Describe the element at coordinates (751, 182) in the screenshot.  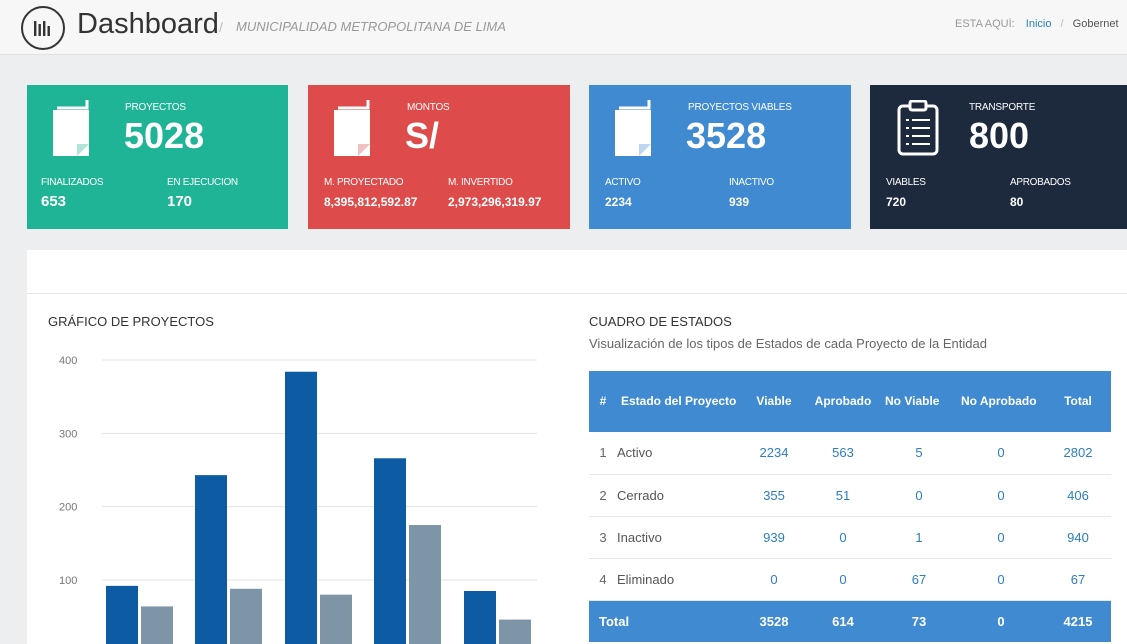
I see `card-sublabel: INACTIVO` at that location.